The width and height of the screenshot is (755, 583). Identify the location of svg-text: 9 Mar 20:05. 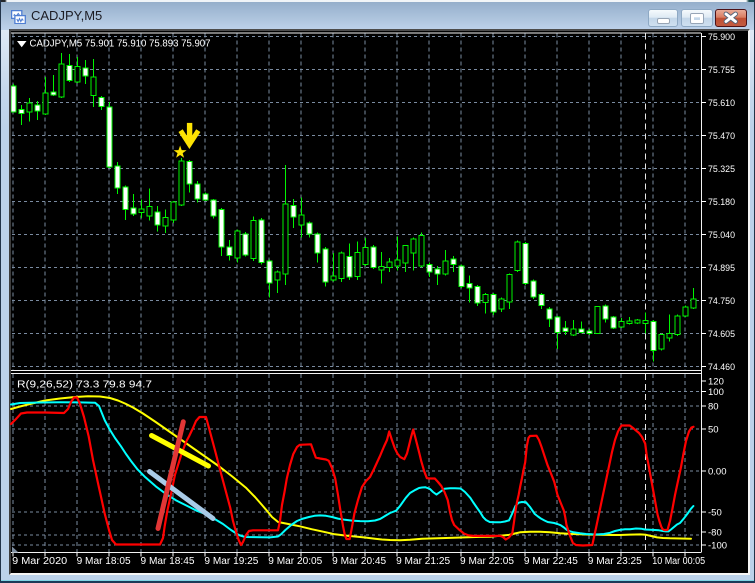
(295, 561).